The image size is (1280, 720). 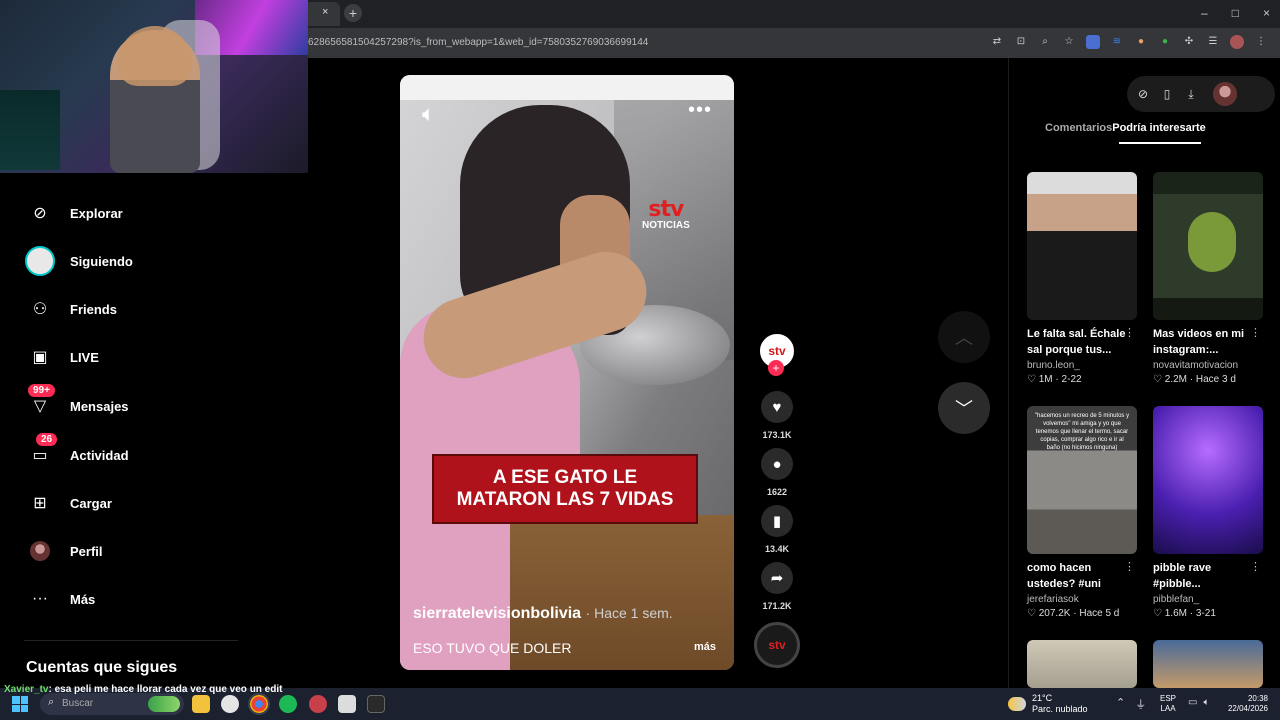 I want to click on compass-small-icon: ⊘, so click(x=1143, y=94).